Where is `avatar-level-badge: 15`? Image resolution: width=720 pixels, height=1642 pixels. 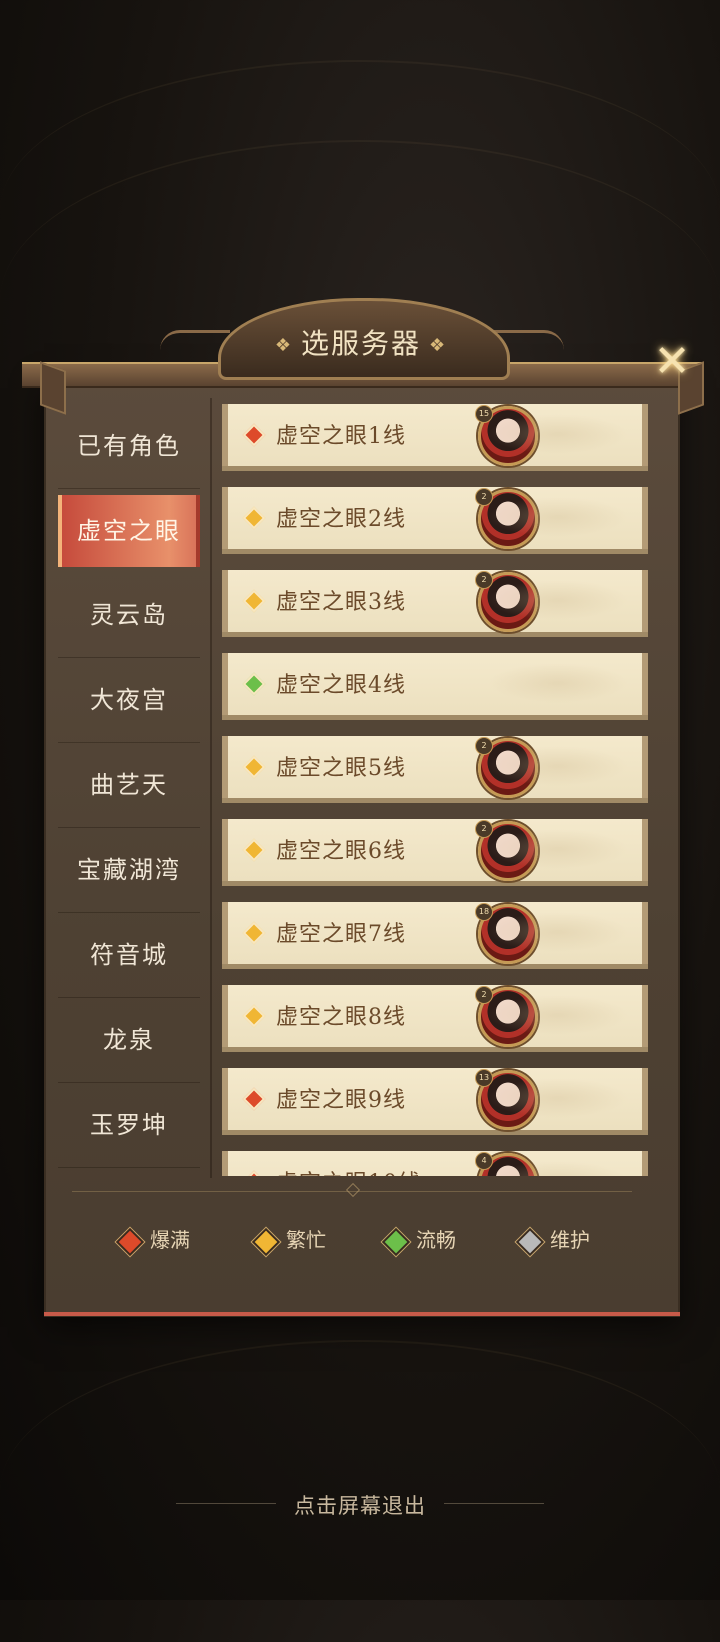 avatar-level-badge: 15 is located at coordinates (484, 414).